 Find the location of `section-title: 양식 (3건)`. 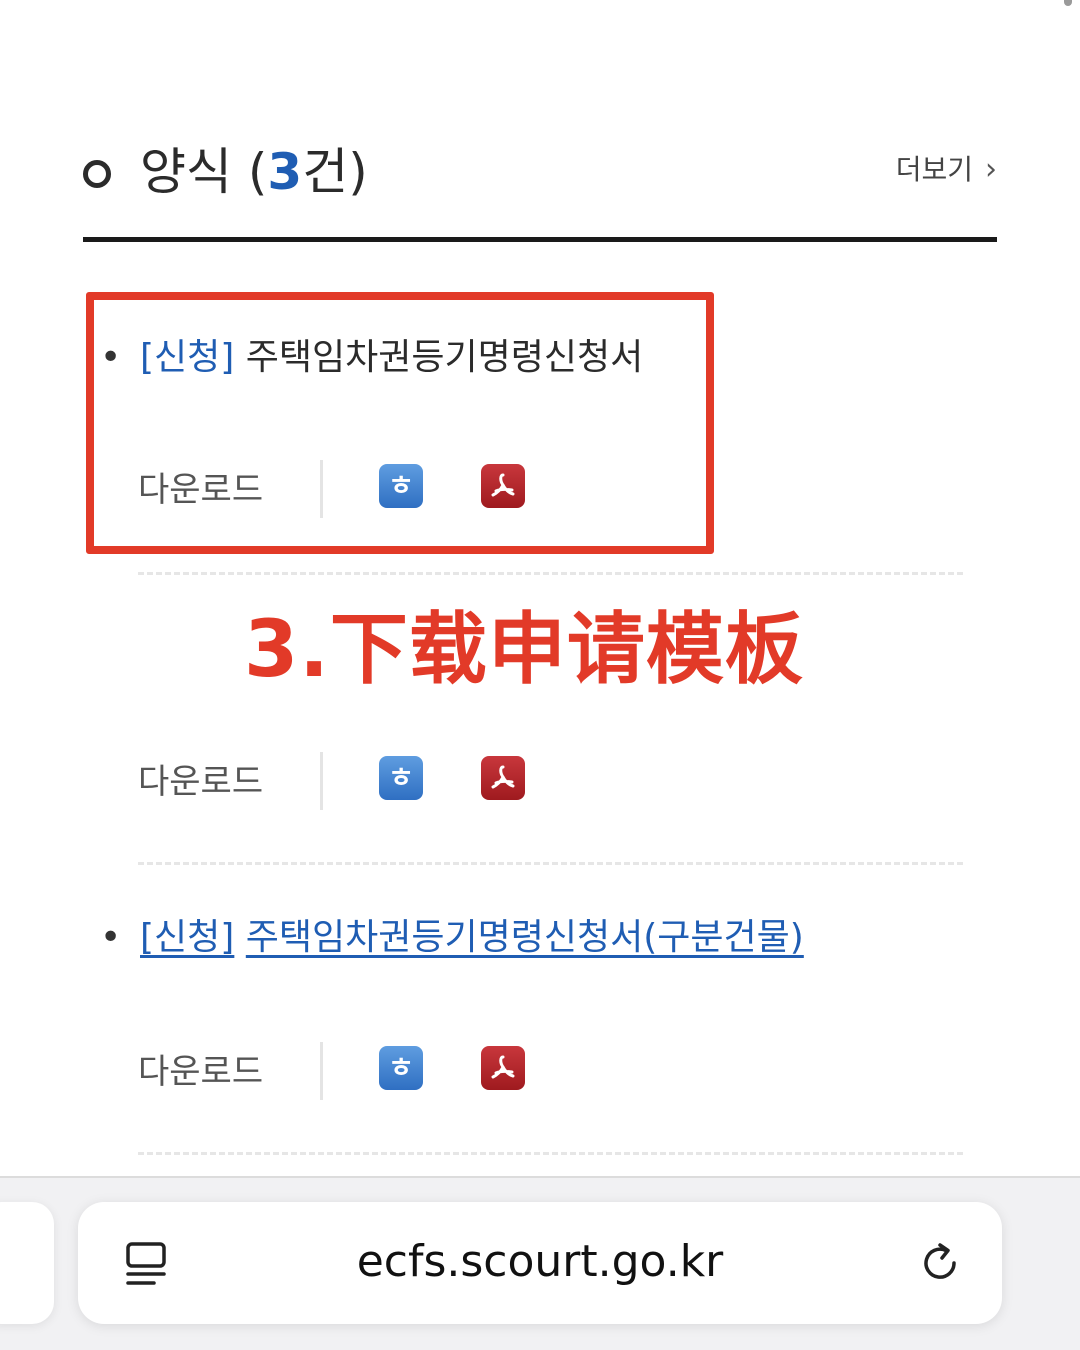

section-title: 양식 (3건) is located at coordinates (254, 172).